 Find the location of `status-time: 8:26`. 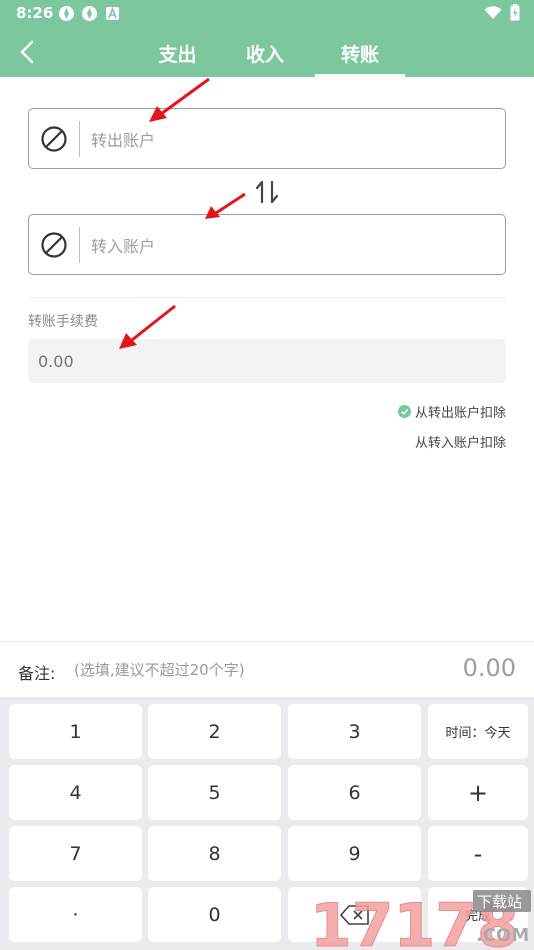

status-time: 8:26 is located at coordinates (35, 13).